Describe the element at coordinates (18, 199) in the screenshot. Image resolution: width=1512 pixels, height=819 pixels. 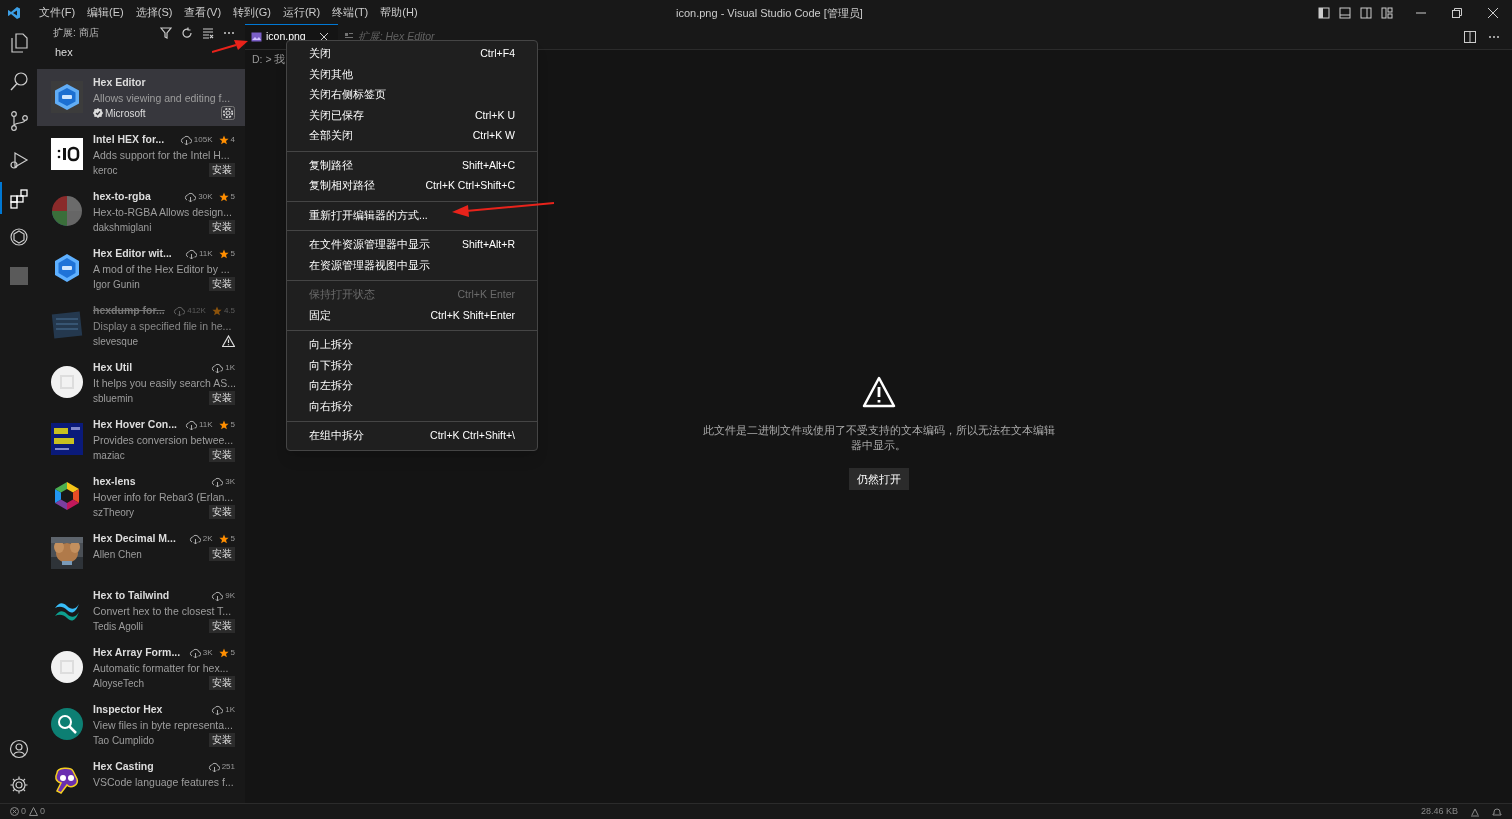
I see `extensions-icon` at that location.